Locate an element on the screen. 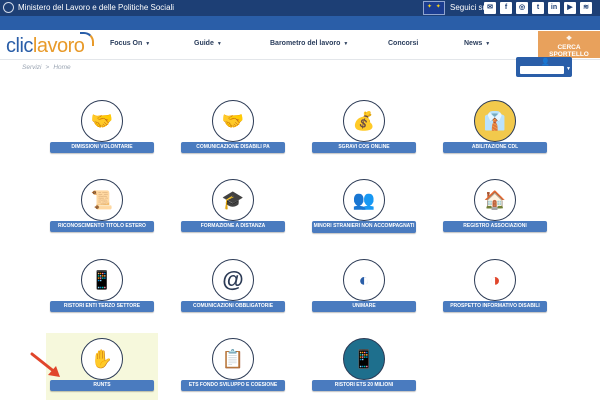  people-network-icon: 👥 is located at coordinates (364, 200).